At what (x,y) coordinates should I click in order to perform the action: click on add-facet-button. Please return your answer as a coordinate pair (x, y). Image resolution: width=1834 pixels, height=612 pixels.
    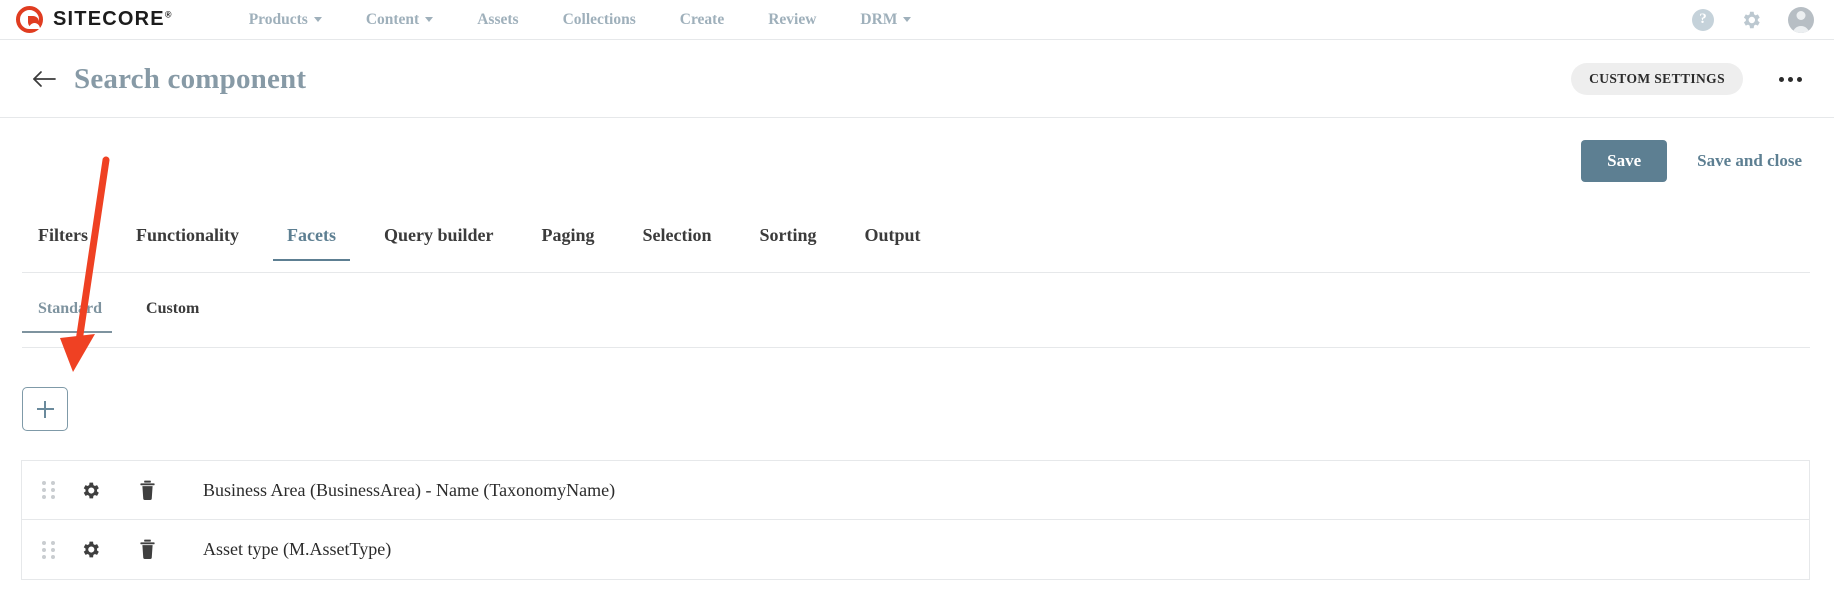
    Looking at the image, I should click on (45, 409).